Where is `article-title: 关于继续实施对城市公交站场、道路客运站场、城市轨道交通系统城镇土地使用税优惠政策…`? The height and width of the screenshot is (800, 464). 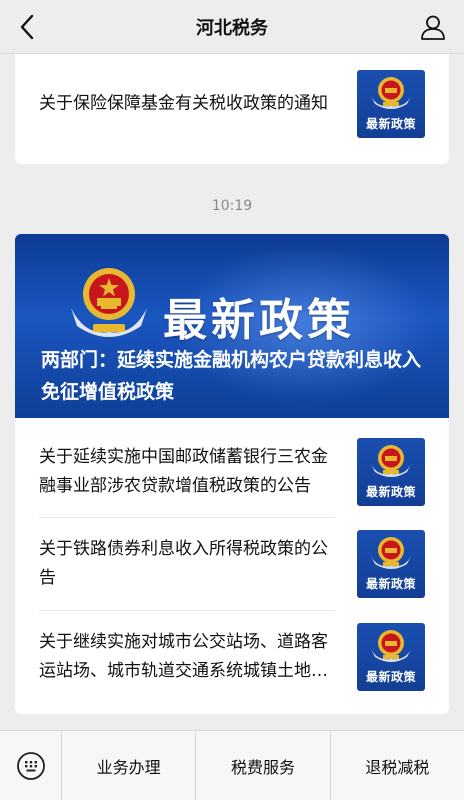 article-title: 关于继续实施对城市公交站场、道路客运站场、城市轨道交通系统城镇土地使用税优惠政策… is located at coordinates (183, 656).